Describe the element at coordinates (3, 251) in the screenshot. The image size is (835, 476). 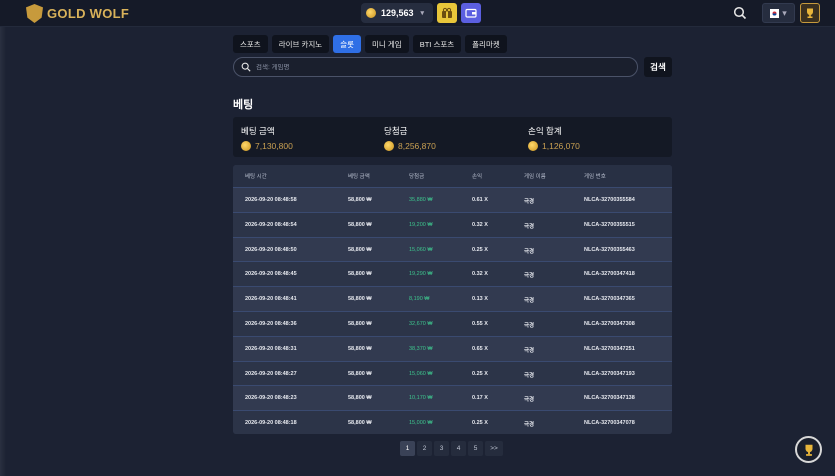
I see `left-edge-shadow` at that location.